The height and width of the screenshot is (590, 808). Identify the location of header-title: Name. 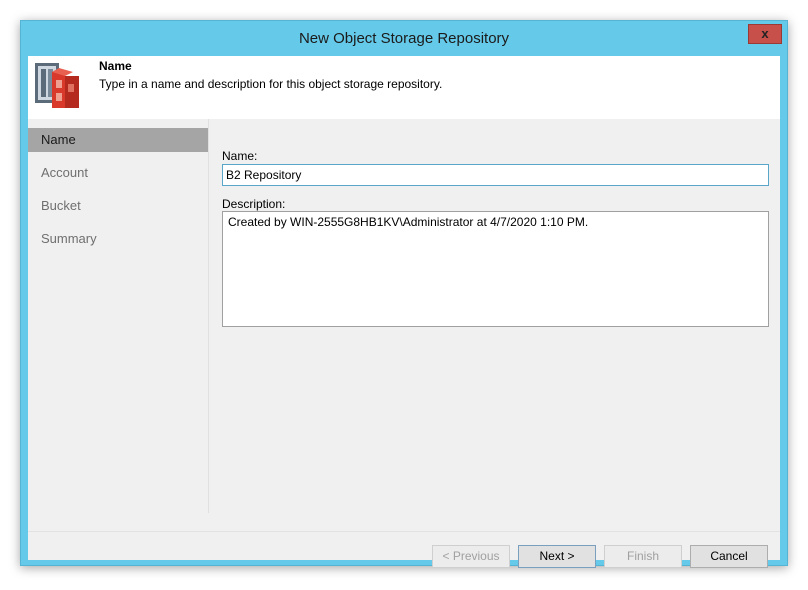
(115, 66).